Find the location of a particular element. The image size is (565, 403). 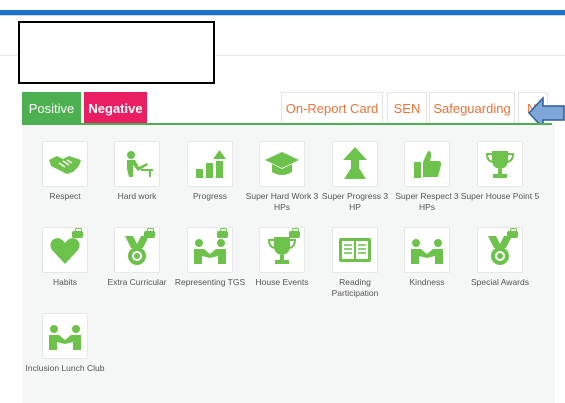

award-label: House Events is located at coordinates (282, 282).